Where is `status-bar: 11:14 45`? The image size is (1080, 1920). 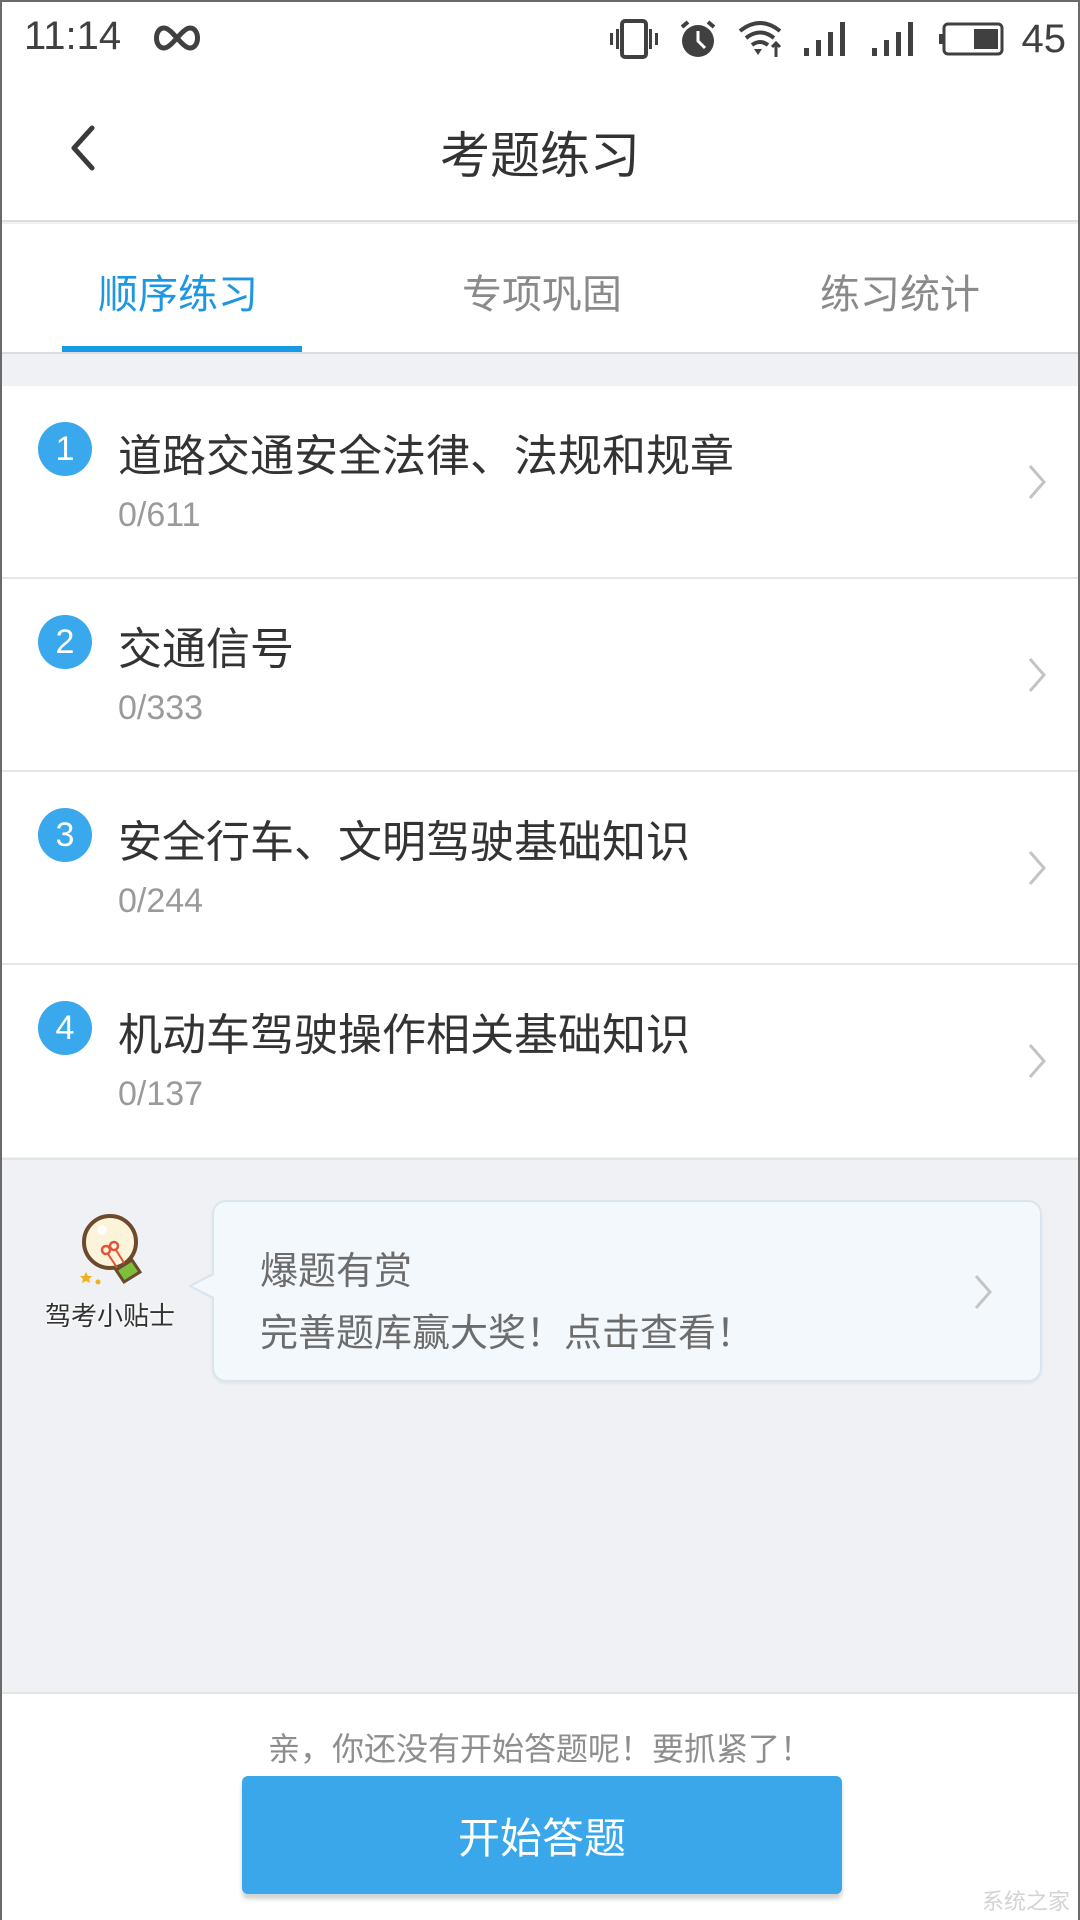
status-bar: 11:14 45 is located at coordinates (540, 39).